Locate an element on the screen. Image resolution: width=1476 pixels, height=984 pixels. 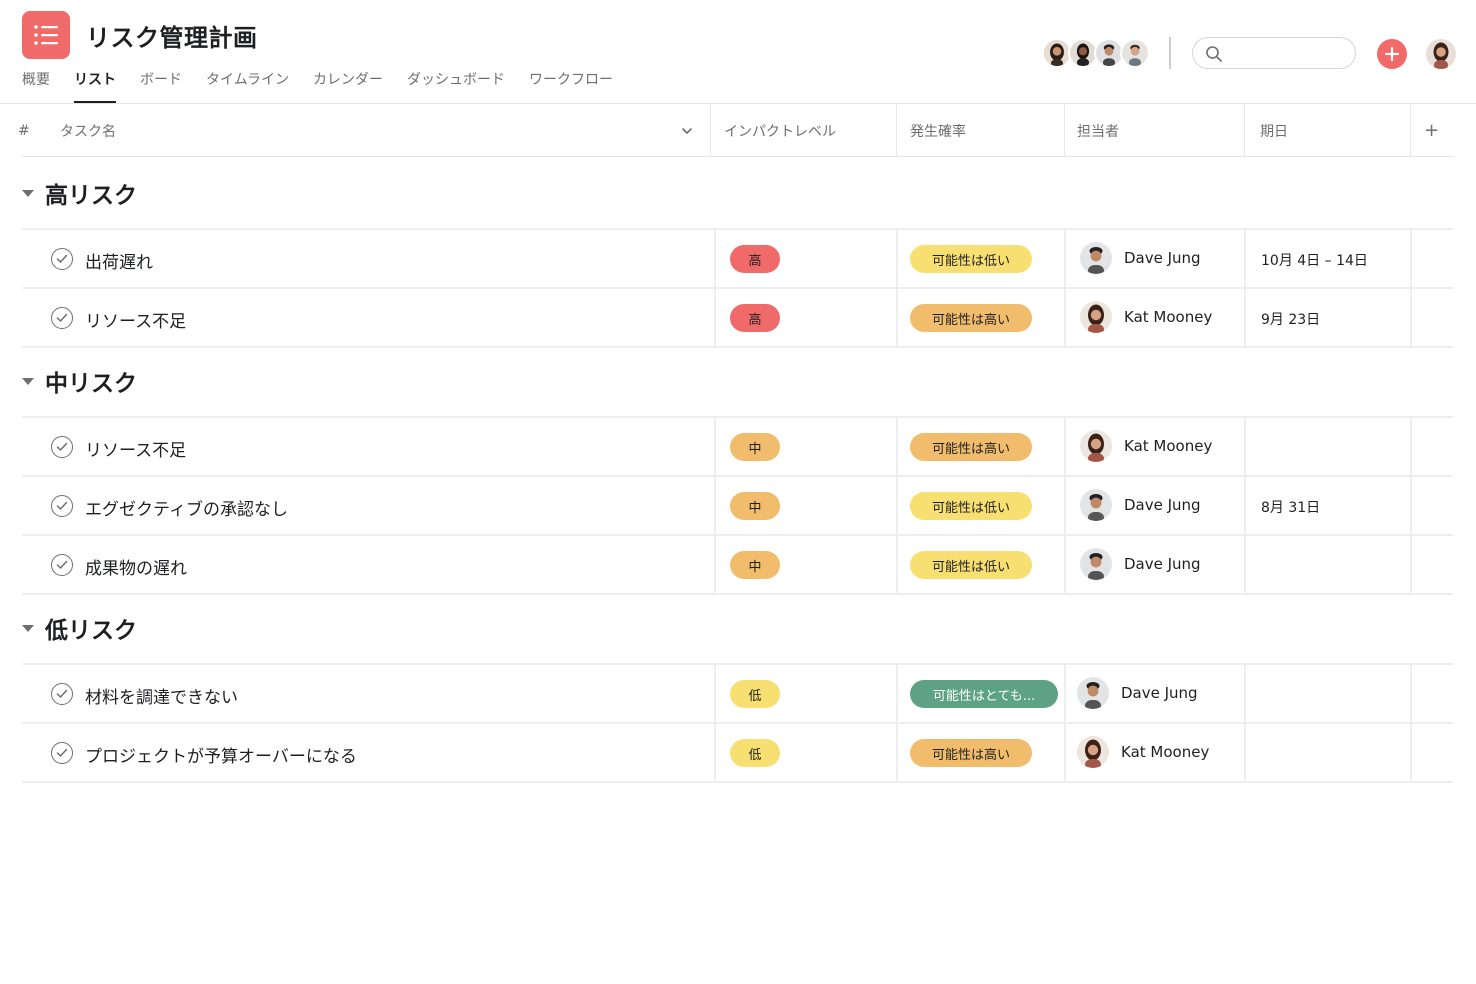
task-name: 材料を調達できない is located at coordinates (161, 695).